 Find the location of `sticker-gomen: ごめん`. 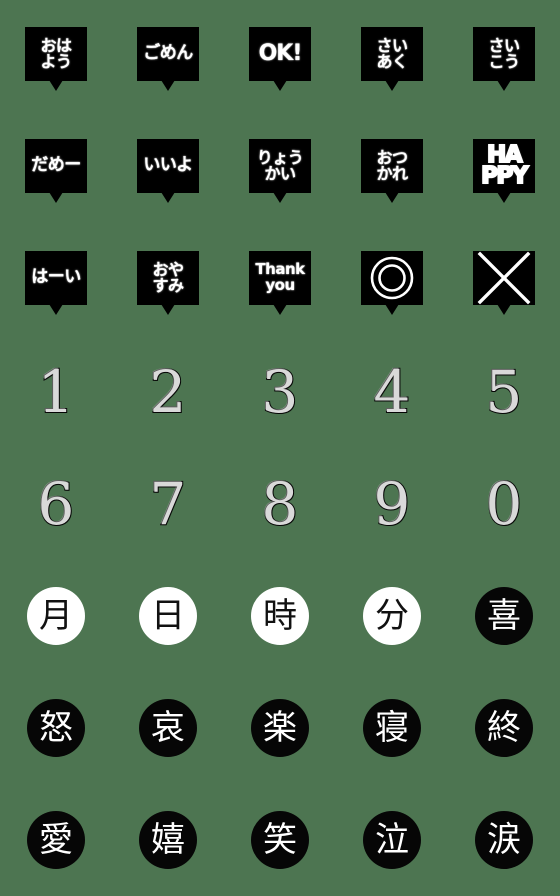

sticker-gomen: ごめん is located at coordinates (168, 54).